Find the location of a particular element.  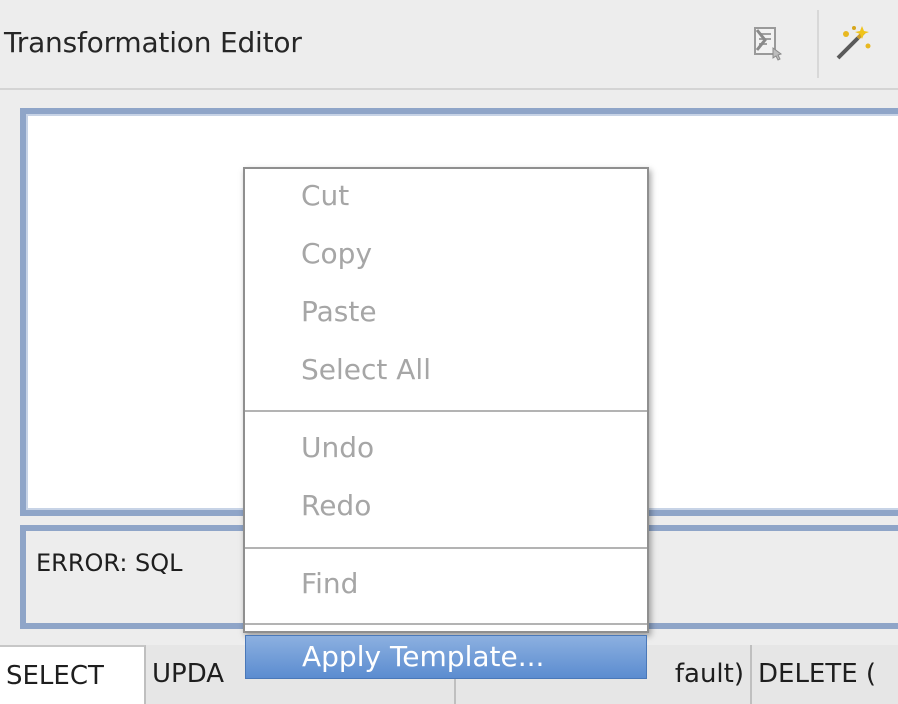

editor-header: Transformation Editor is located at coordinates (449, 45).